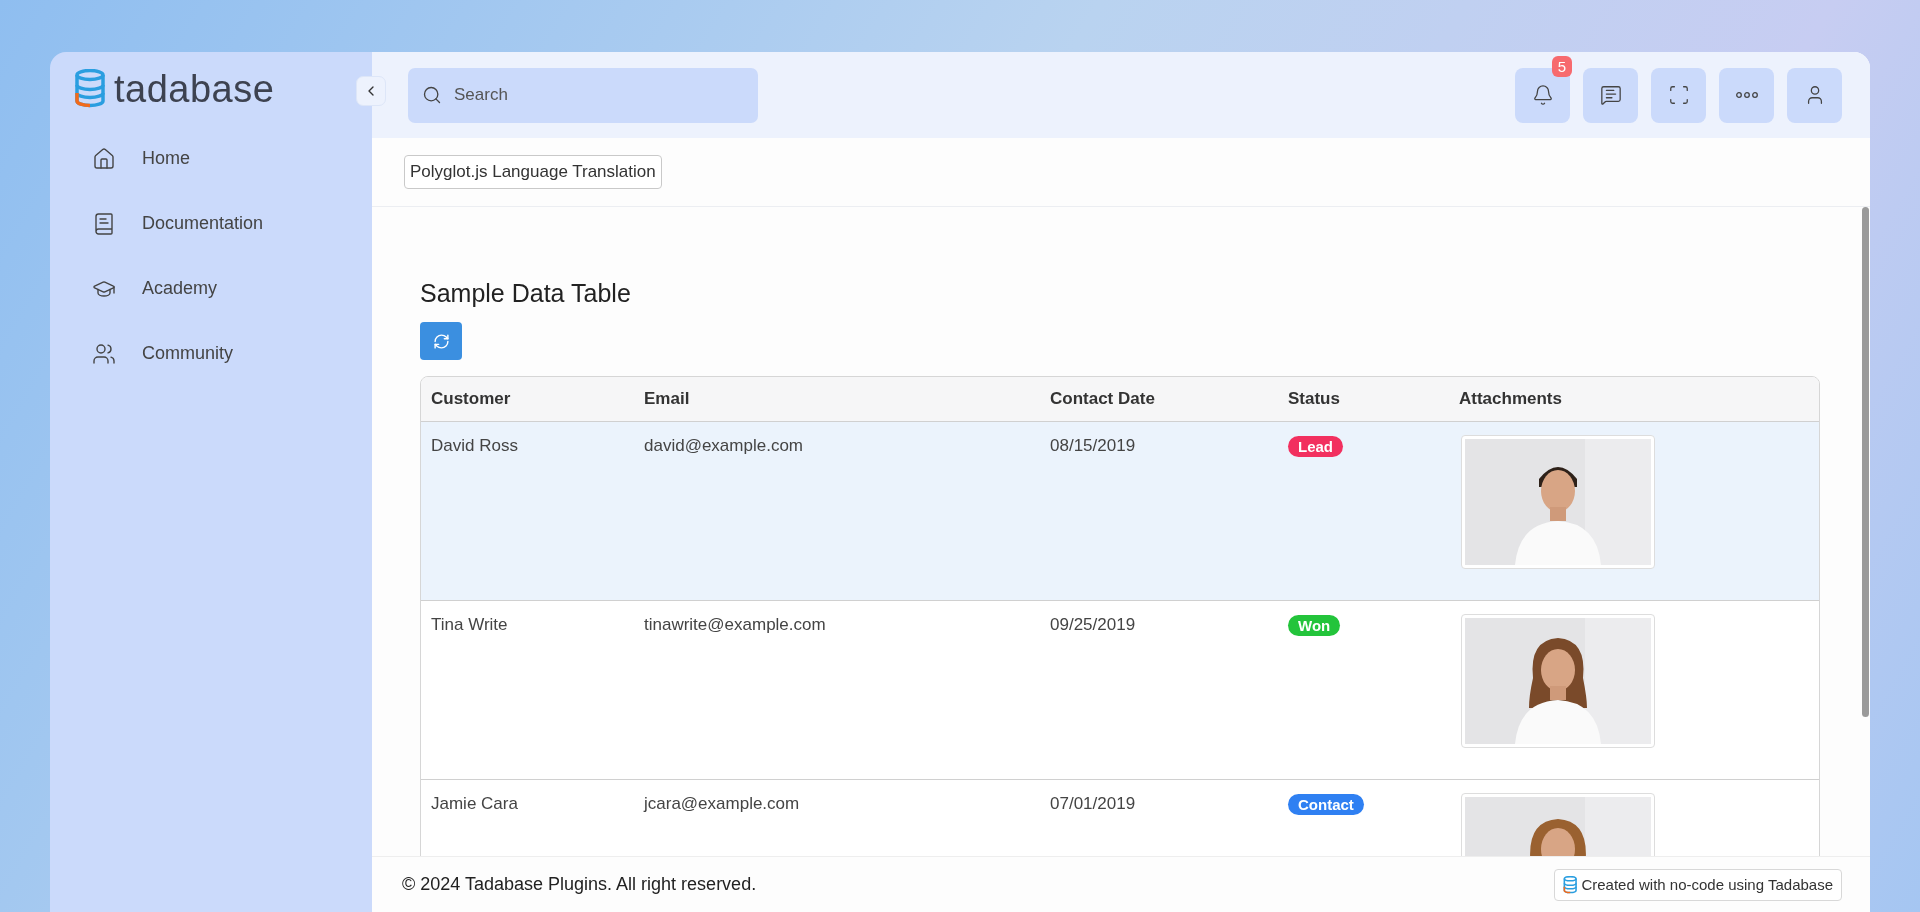  I want to click on refresh-button, so click(441, 341).